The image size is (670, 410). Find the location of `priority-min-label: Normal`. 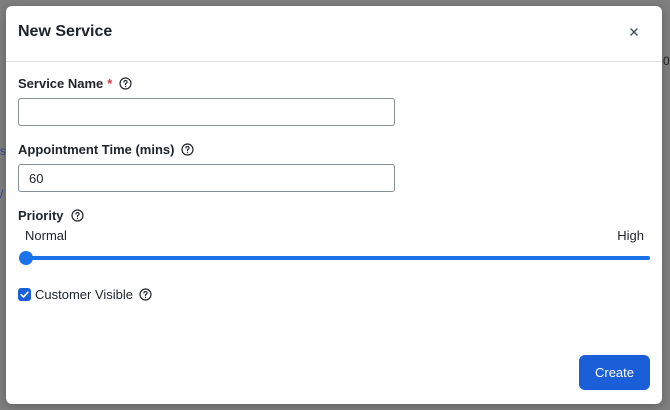

priority-min-label: Normal is located at coordinates (46, 235).